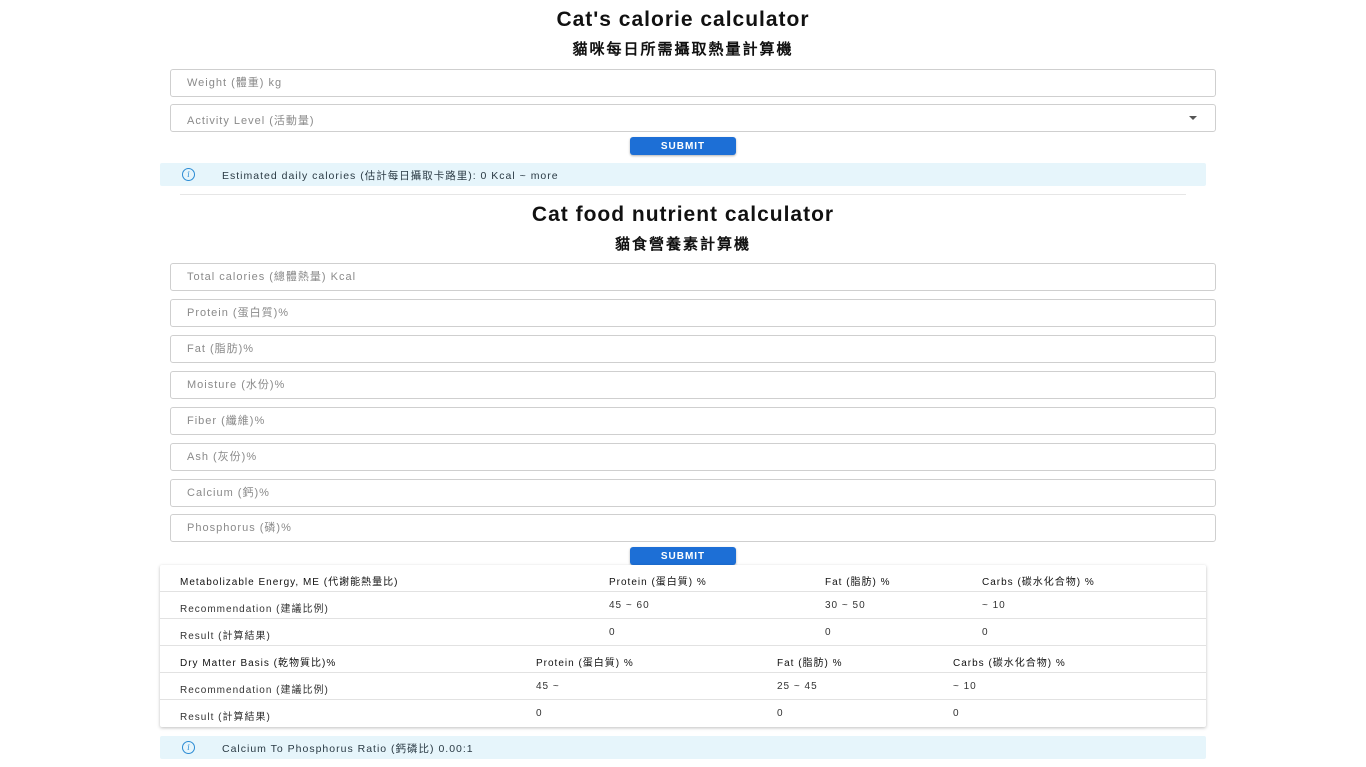  Describe the element at coordinates (858, 582) in the screenshot. I see `me-header-fat: Fat (脂肪) %` at that location.